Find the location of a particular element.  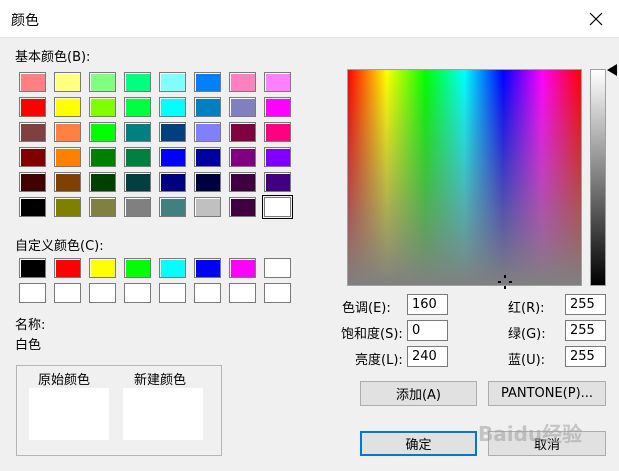

original-color-label: 原始颜色 is located at coordinates (64, 380).